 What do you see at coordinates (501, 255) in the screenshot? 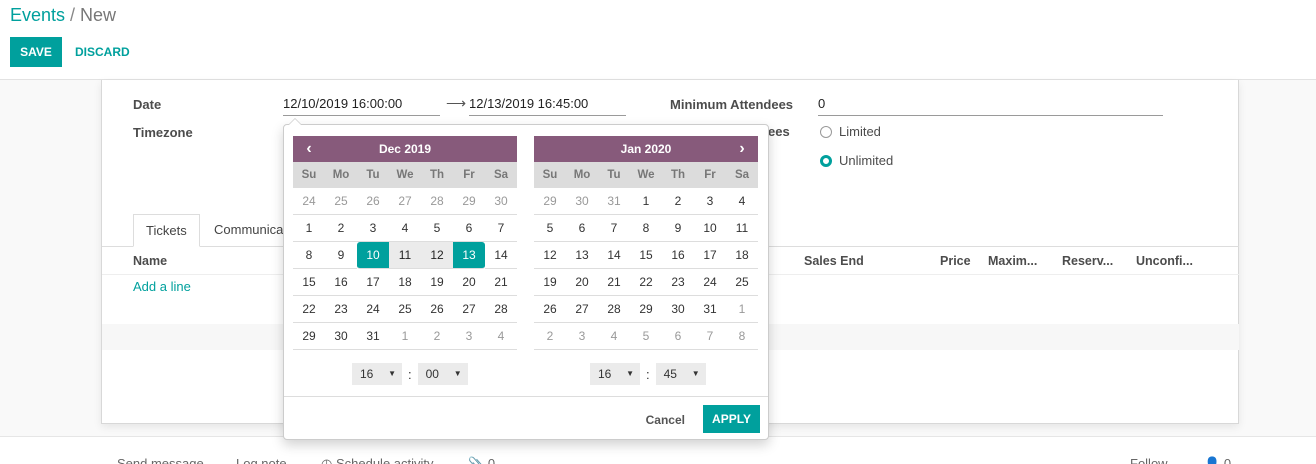
I see `calendar-day: 14` at bounding box center [501, 255].